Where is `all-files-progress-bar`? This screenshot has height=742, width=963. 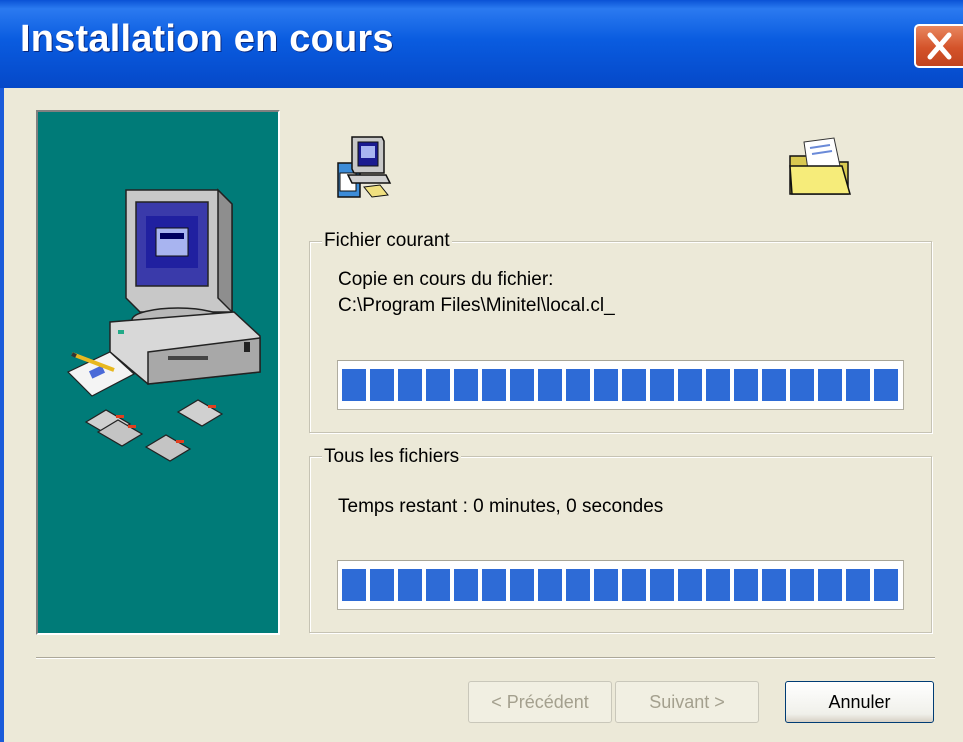
all-files-progress-bar is located at coordinates (620, 585).